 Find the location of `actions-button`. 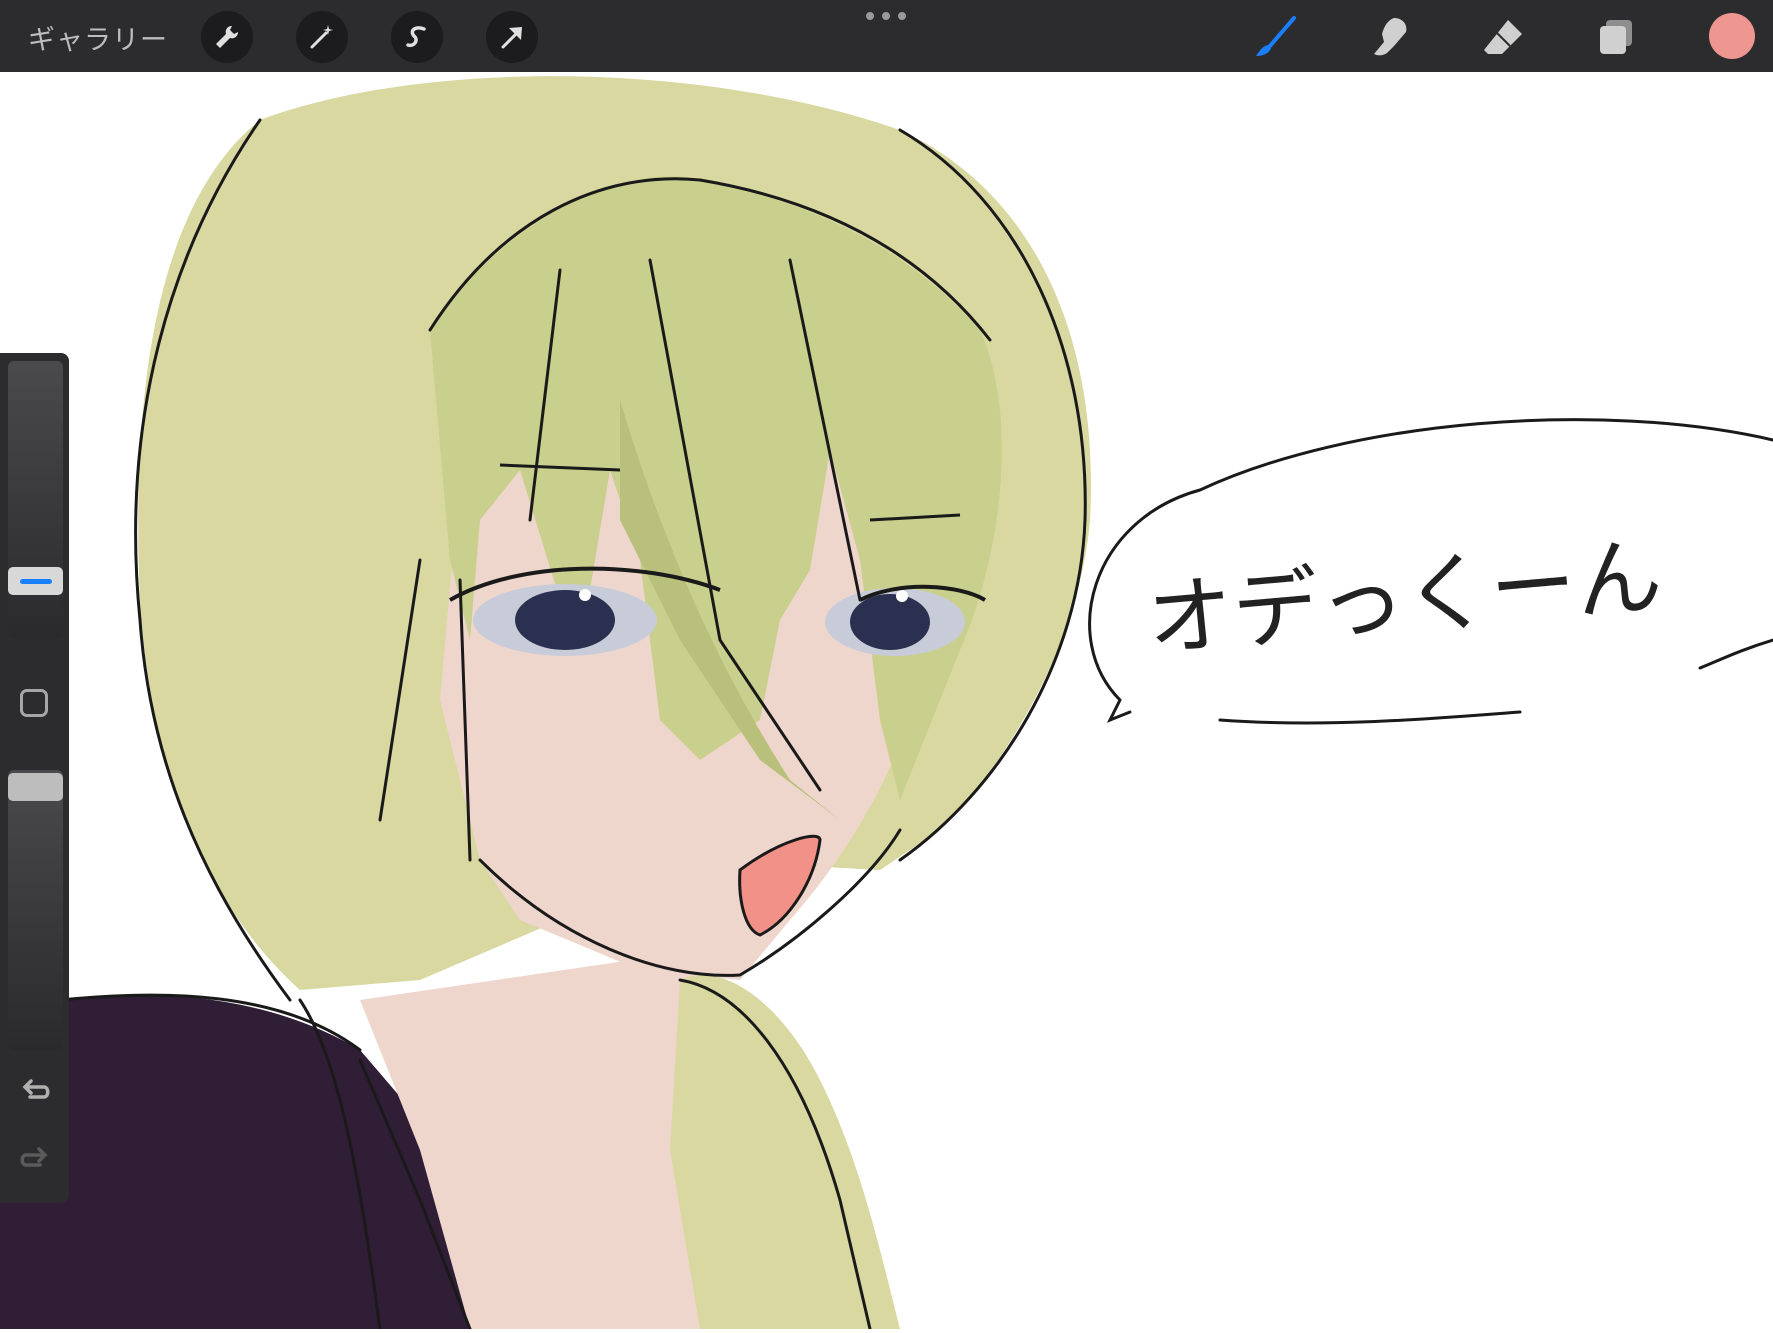

actions-button is located at coordinates (227, 37).